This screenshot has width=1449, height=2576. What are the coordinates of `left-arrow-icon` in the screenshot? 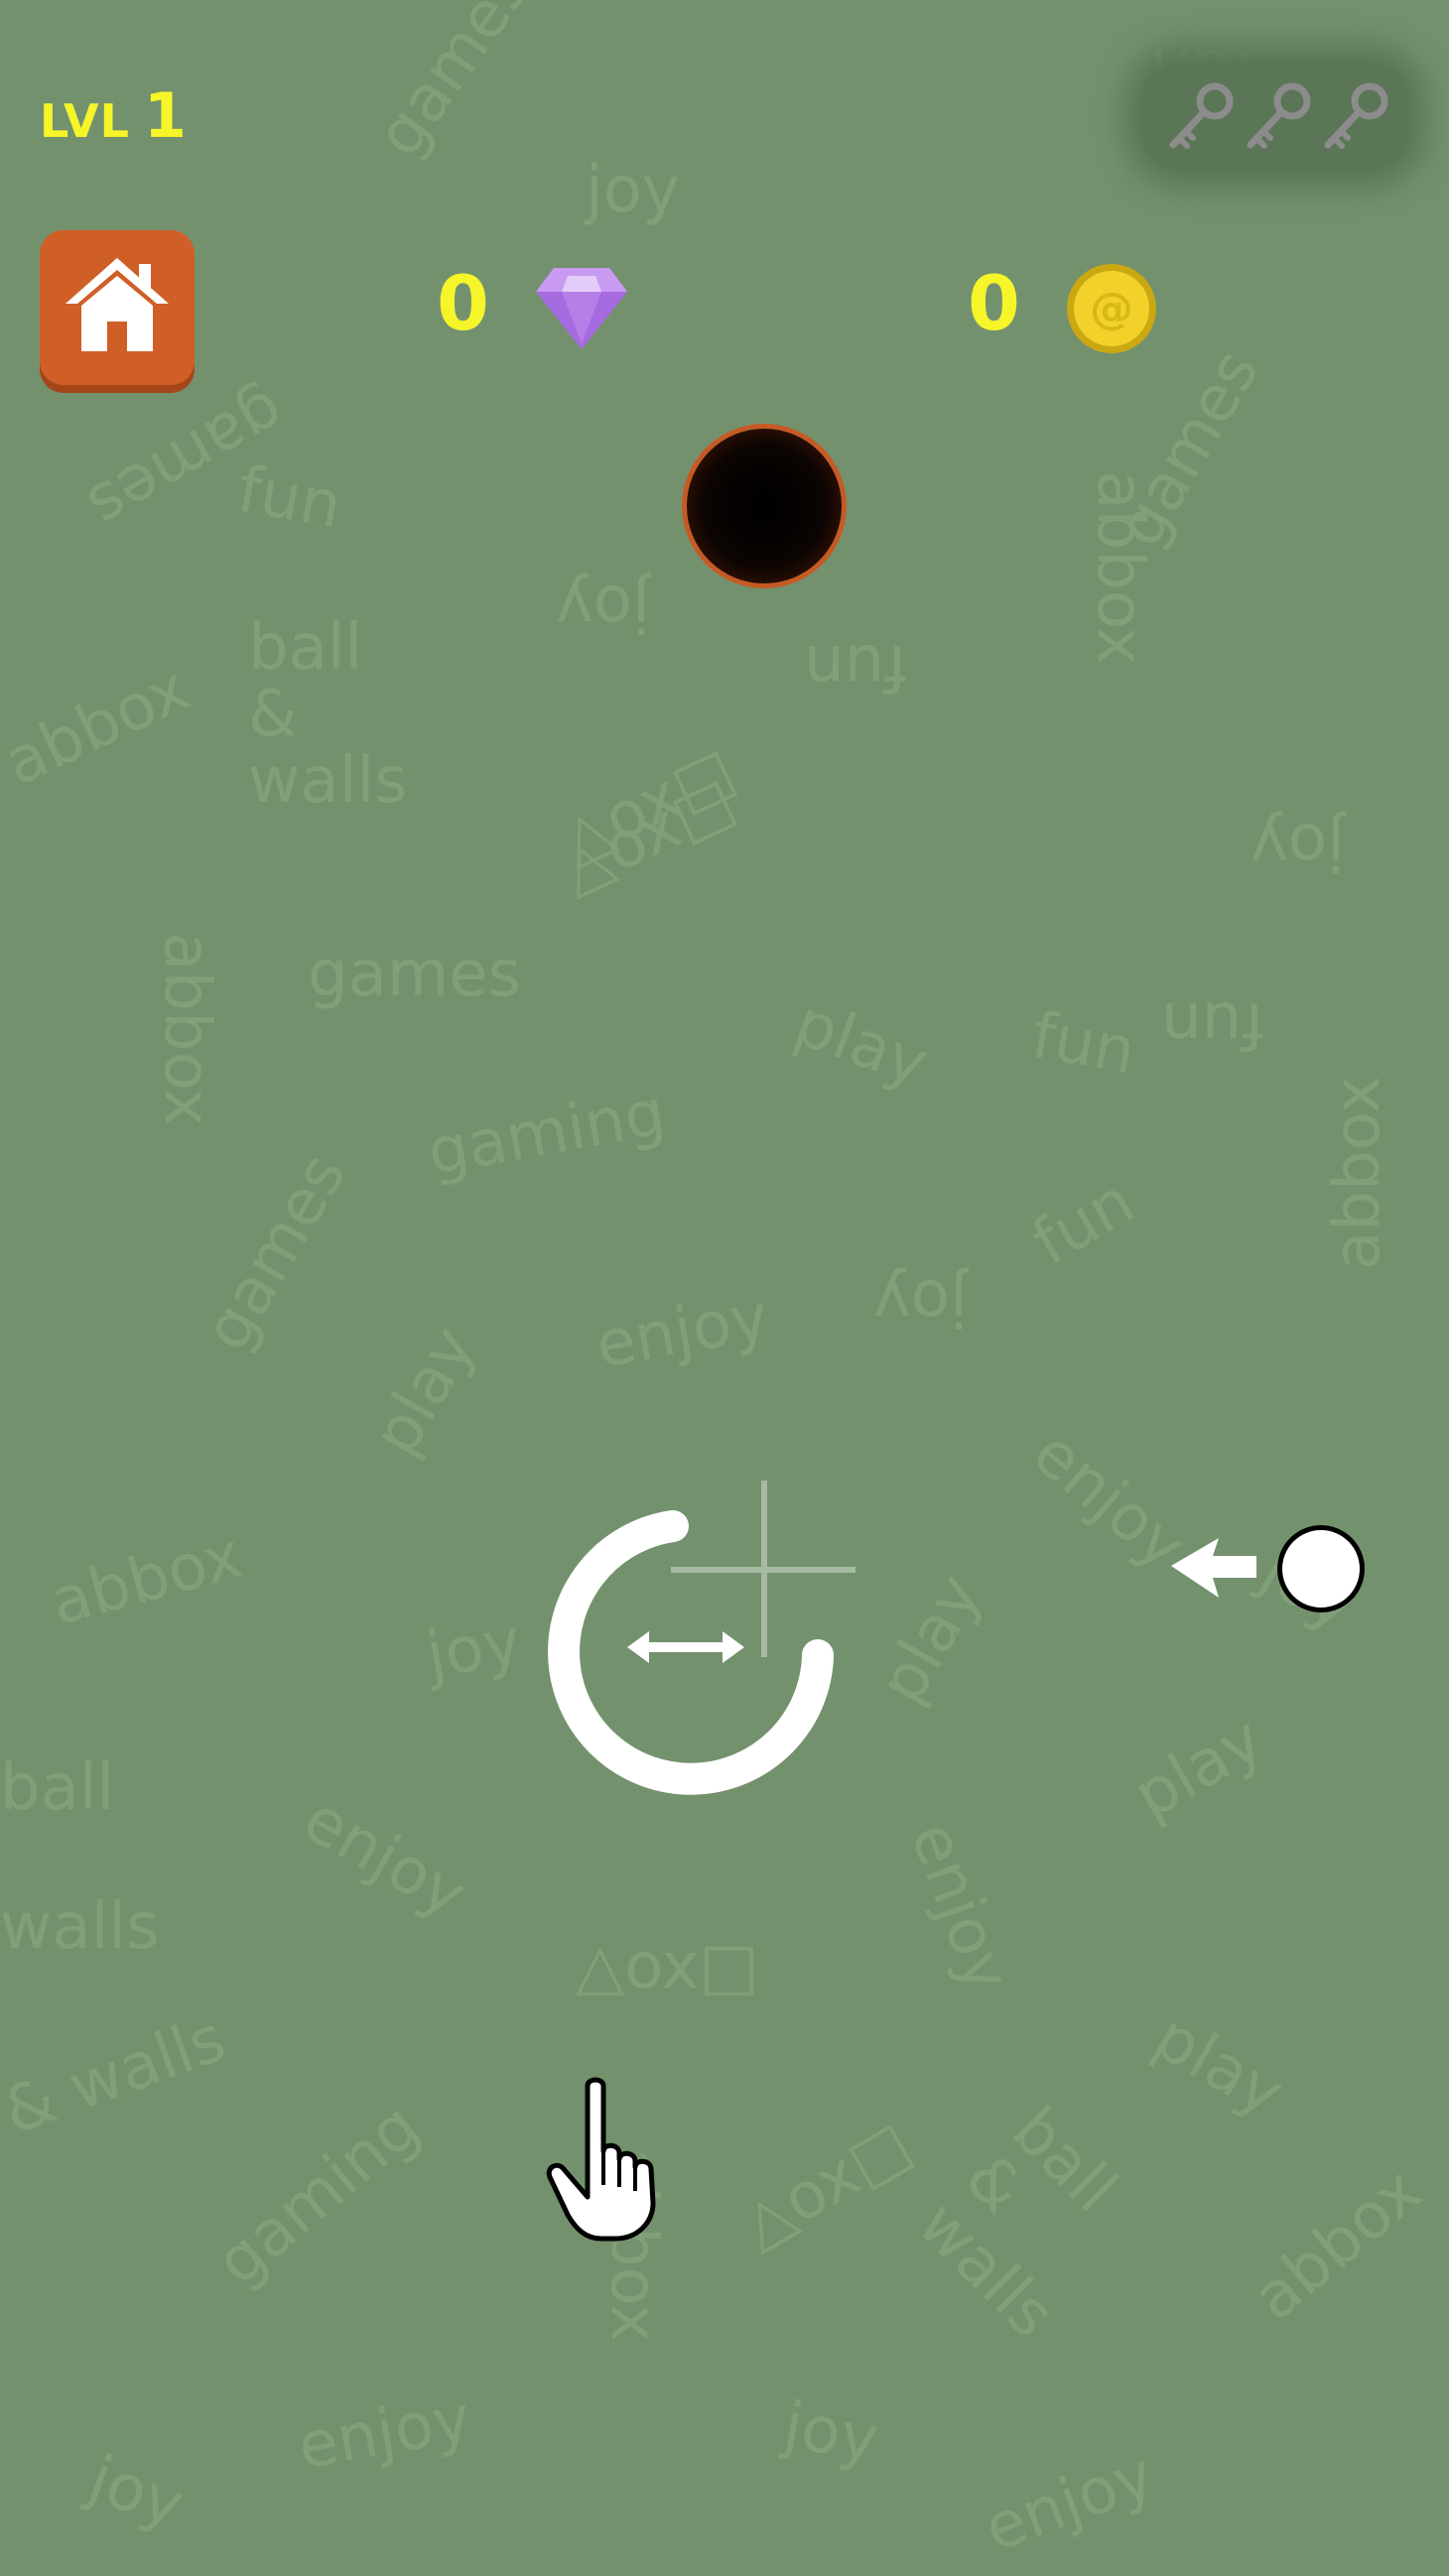 It's located at (1213, 1568).